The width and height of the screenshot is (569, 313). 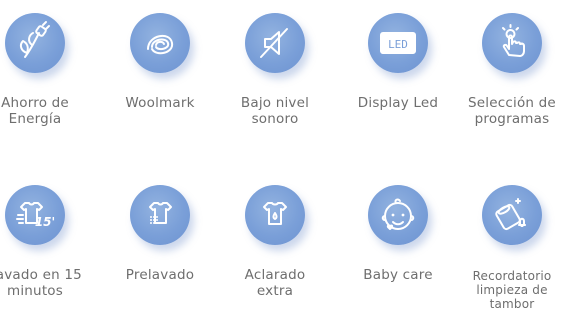 I want to click on shirt-prewash-icon, so click(x=160, y=213).